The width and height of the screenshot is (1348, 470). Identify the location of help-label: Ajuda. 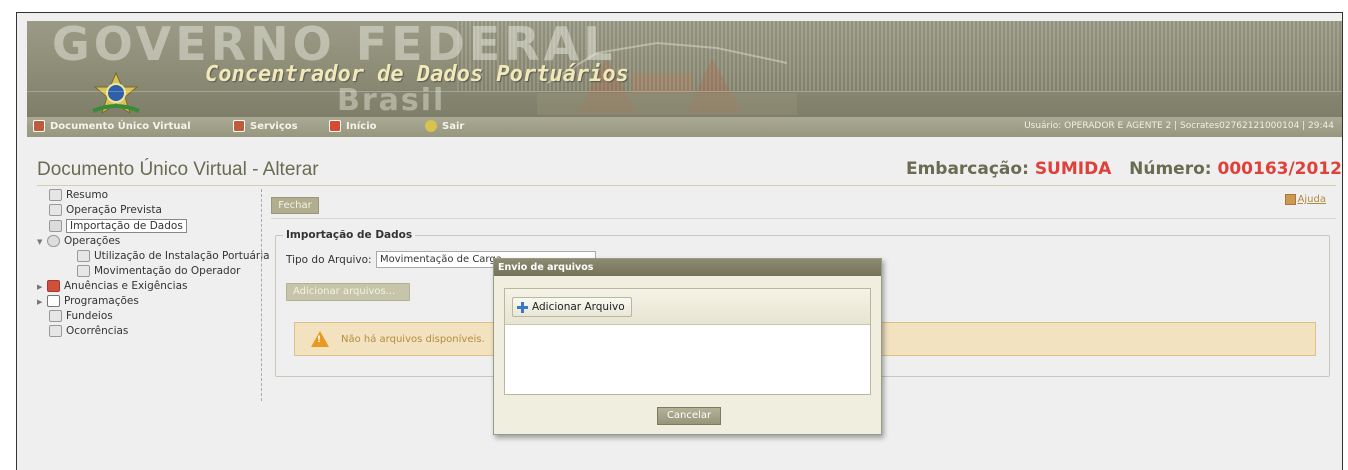
(1311, 199).